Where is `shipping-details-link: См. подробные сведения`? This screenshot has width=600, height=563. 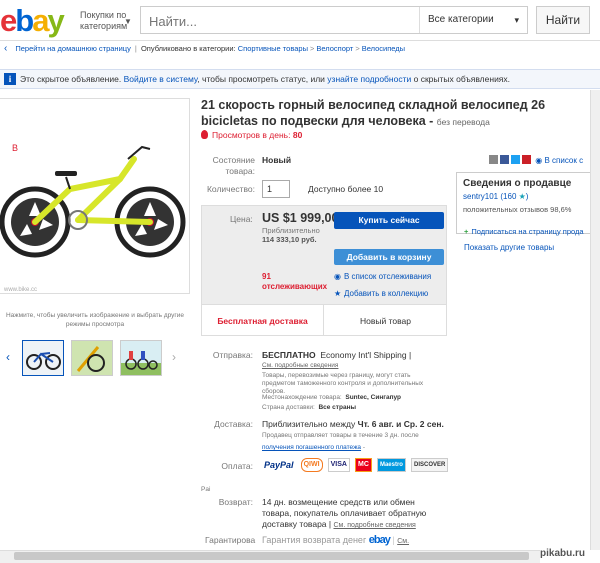
shipping-details-link: См. подробные сведения is located at coordinates (300, 366).